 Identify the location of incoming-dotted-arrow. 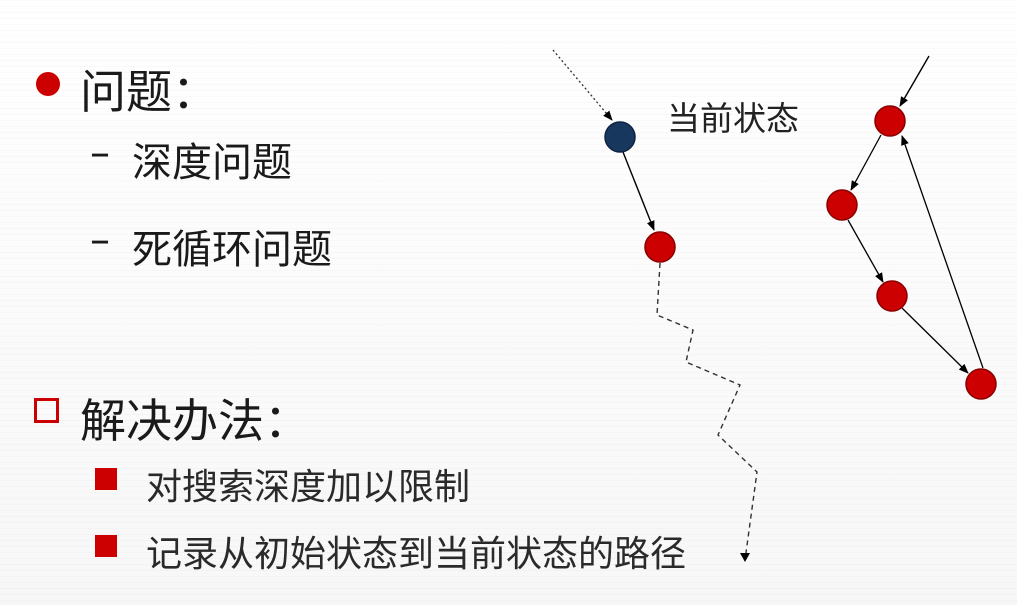
(582, 85).